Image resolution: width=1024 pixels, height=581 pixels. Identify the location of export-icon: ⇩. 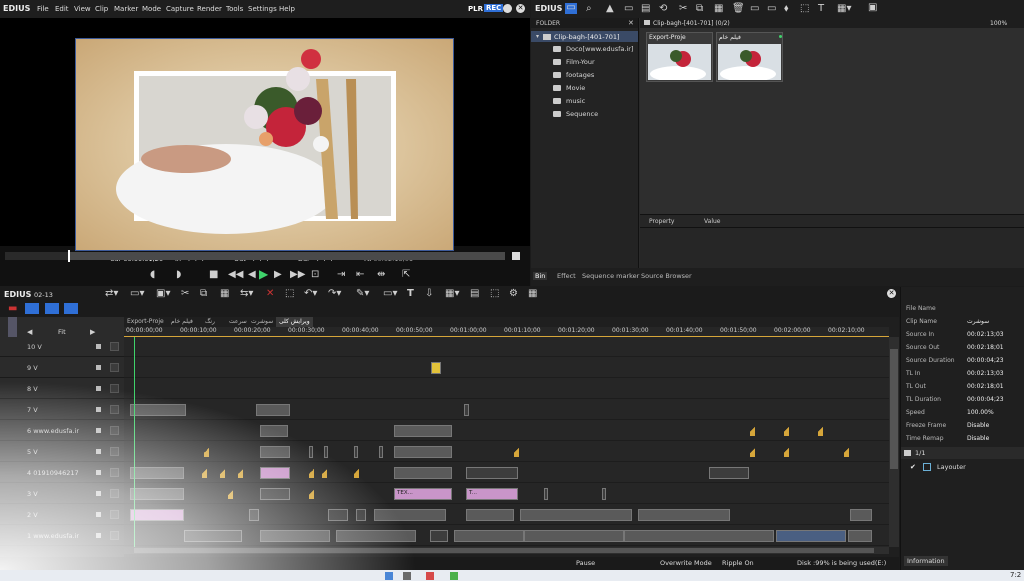
(429, 294).